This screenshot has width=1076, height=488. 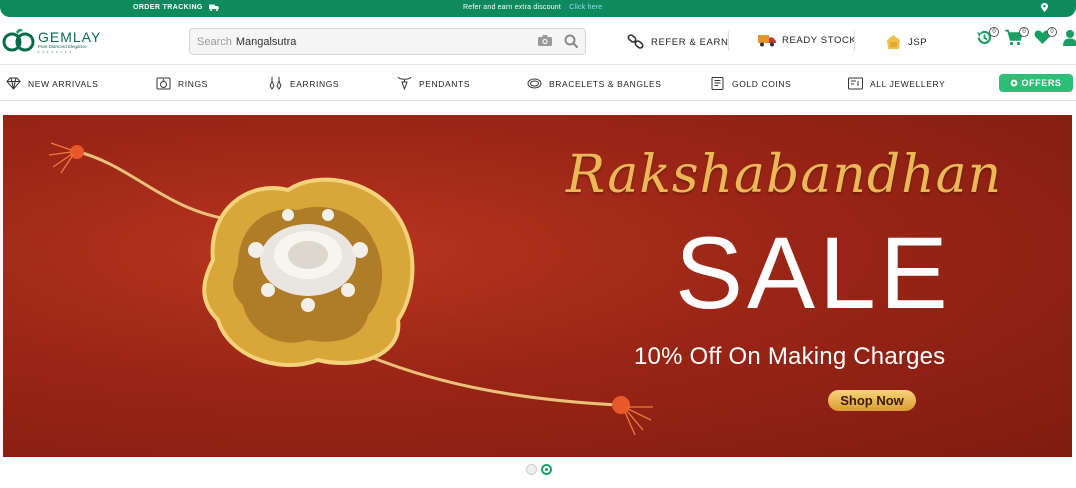 I want to click on wishlist-count-badge: 0, so click(x=1052, y=32).